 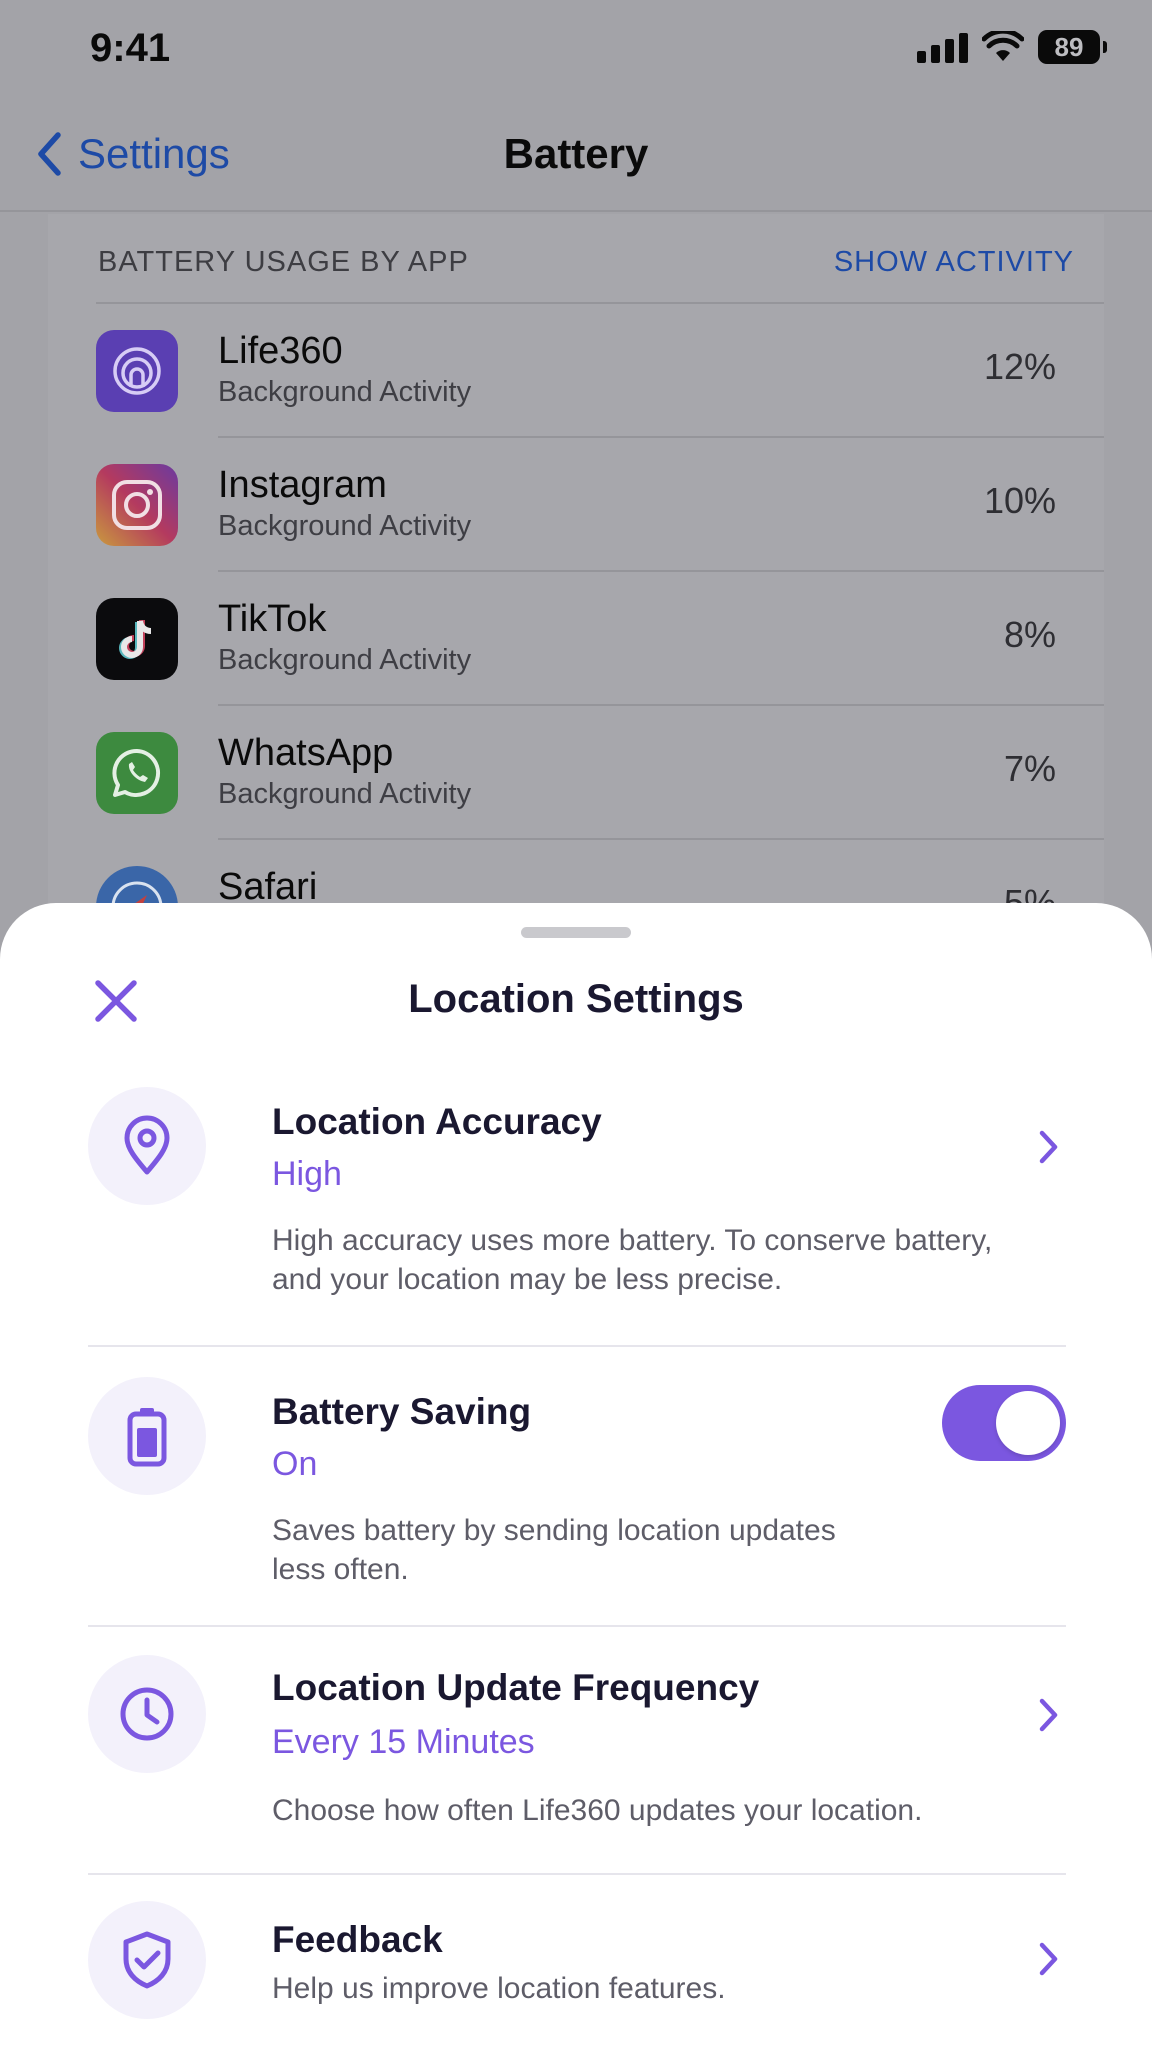 I want to click on shield-icon-circle, so click(x=147, y=1960).